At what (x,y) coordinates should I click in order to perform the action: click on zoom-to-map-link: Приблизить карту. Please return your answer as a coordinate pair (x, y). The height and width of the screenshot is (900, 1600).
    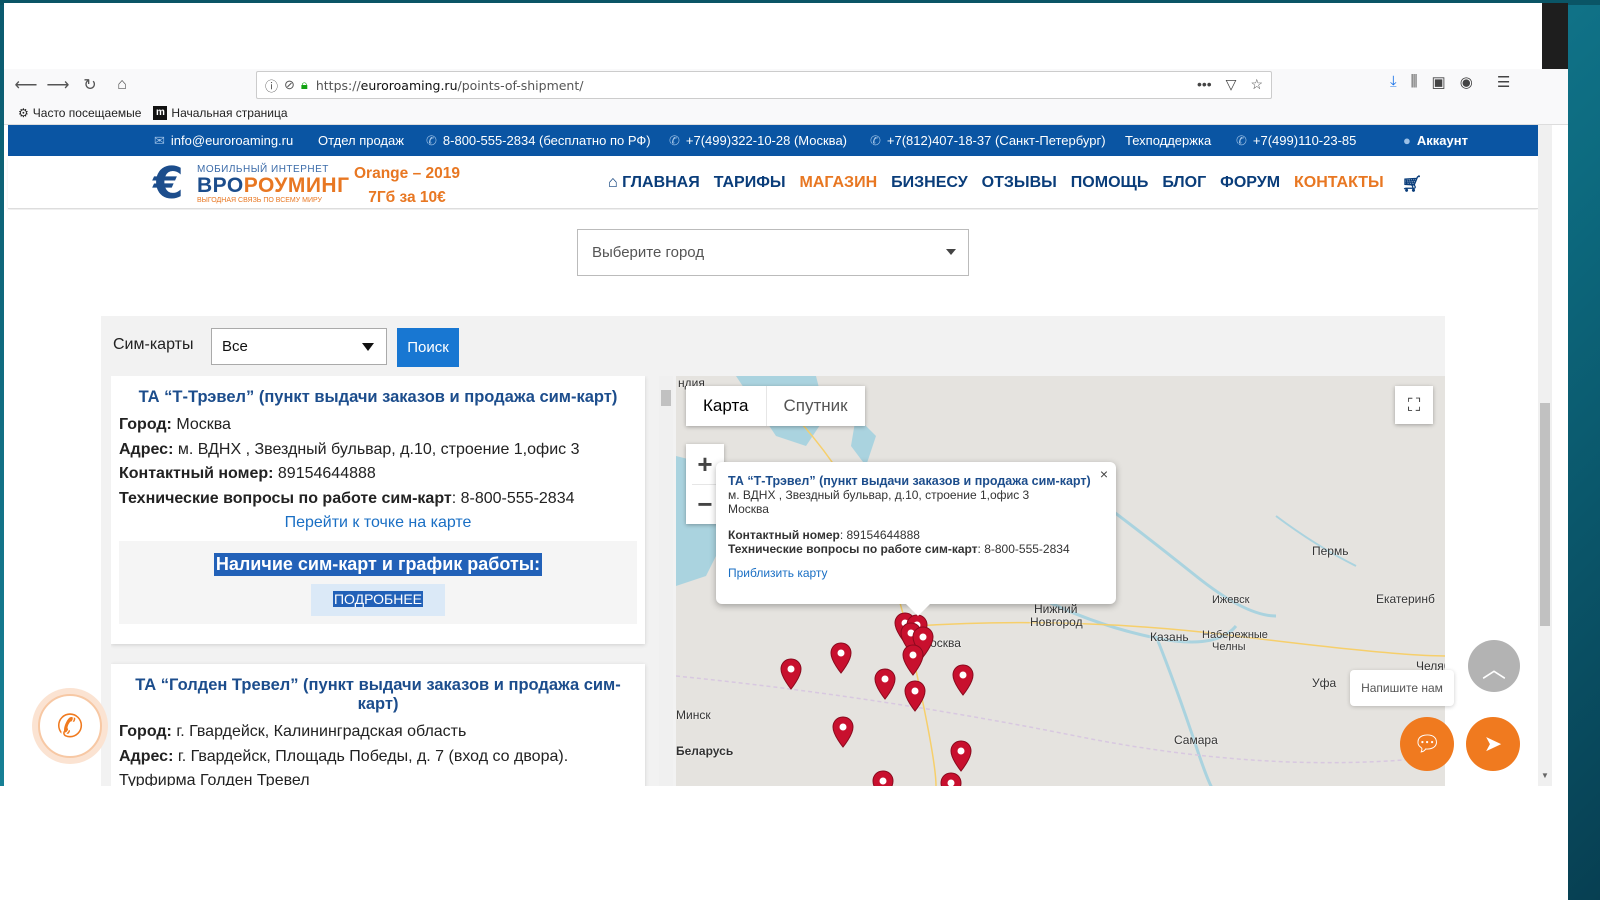
    Looking at the image, I should click on (916, 573).